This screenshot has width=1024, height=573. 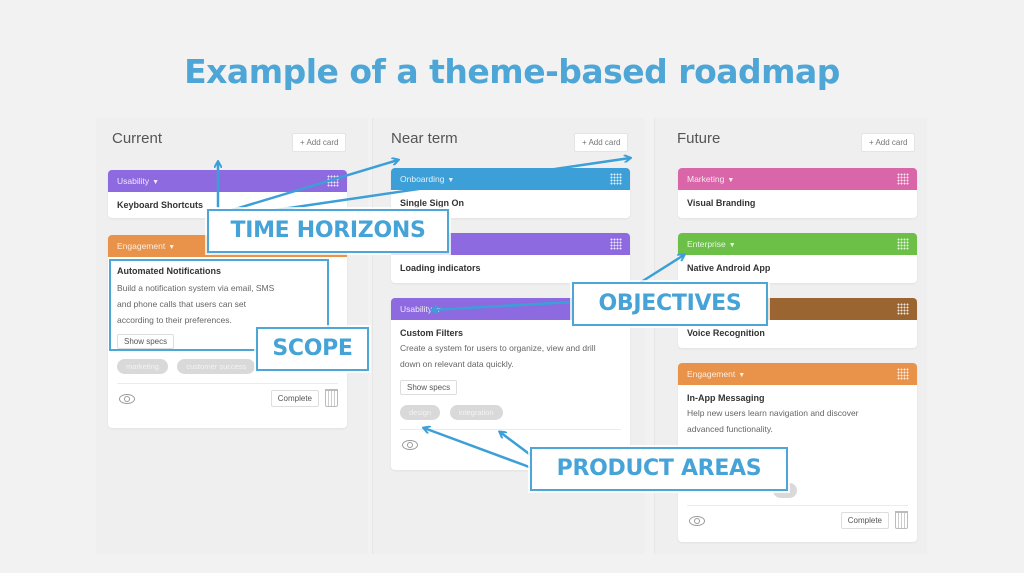 I want to click on card-title: In-App Messaging, so click(x=726, y=398).